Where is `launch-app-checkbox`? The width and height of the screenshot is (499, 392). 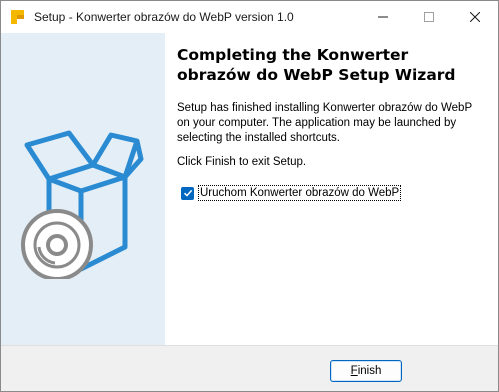 launch-app-checkbox is located at coordinates (187, 193).